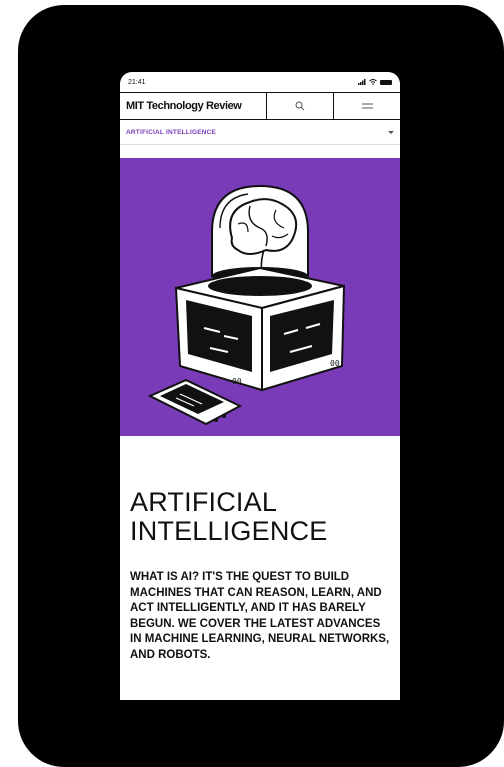  I want to click on menu-button, so click(366, 106).